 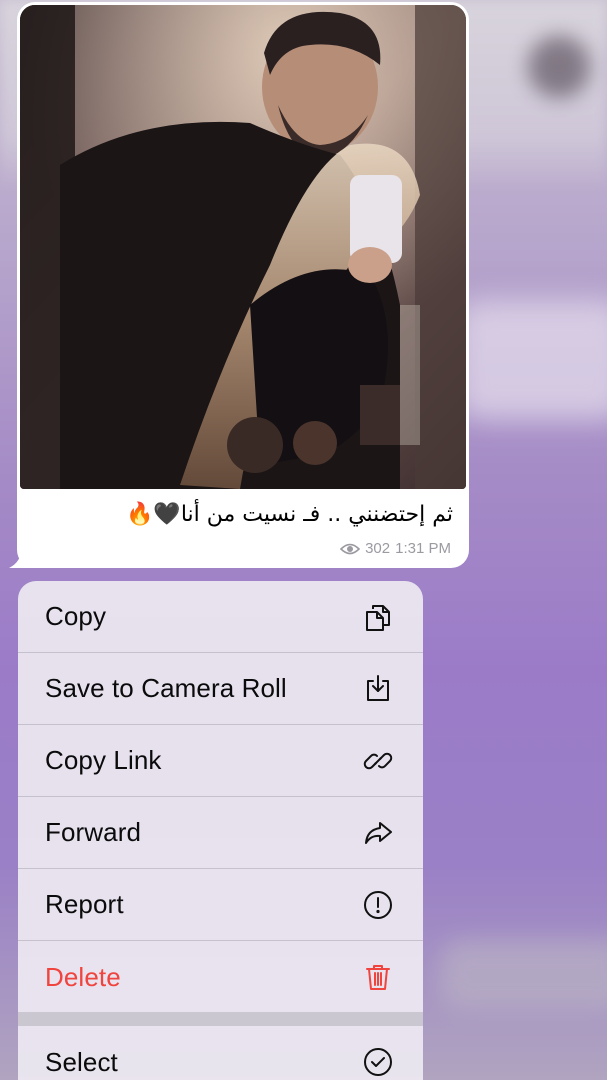 What do you see at coordinates (220, 977) in the screenshot?
I see `menu-item-delete: Delete` at bounding box center [220, 977].